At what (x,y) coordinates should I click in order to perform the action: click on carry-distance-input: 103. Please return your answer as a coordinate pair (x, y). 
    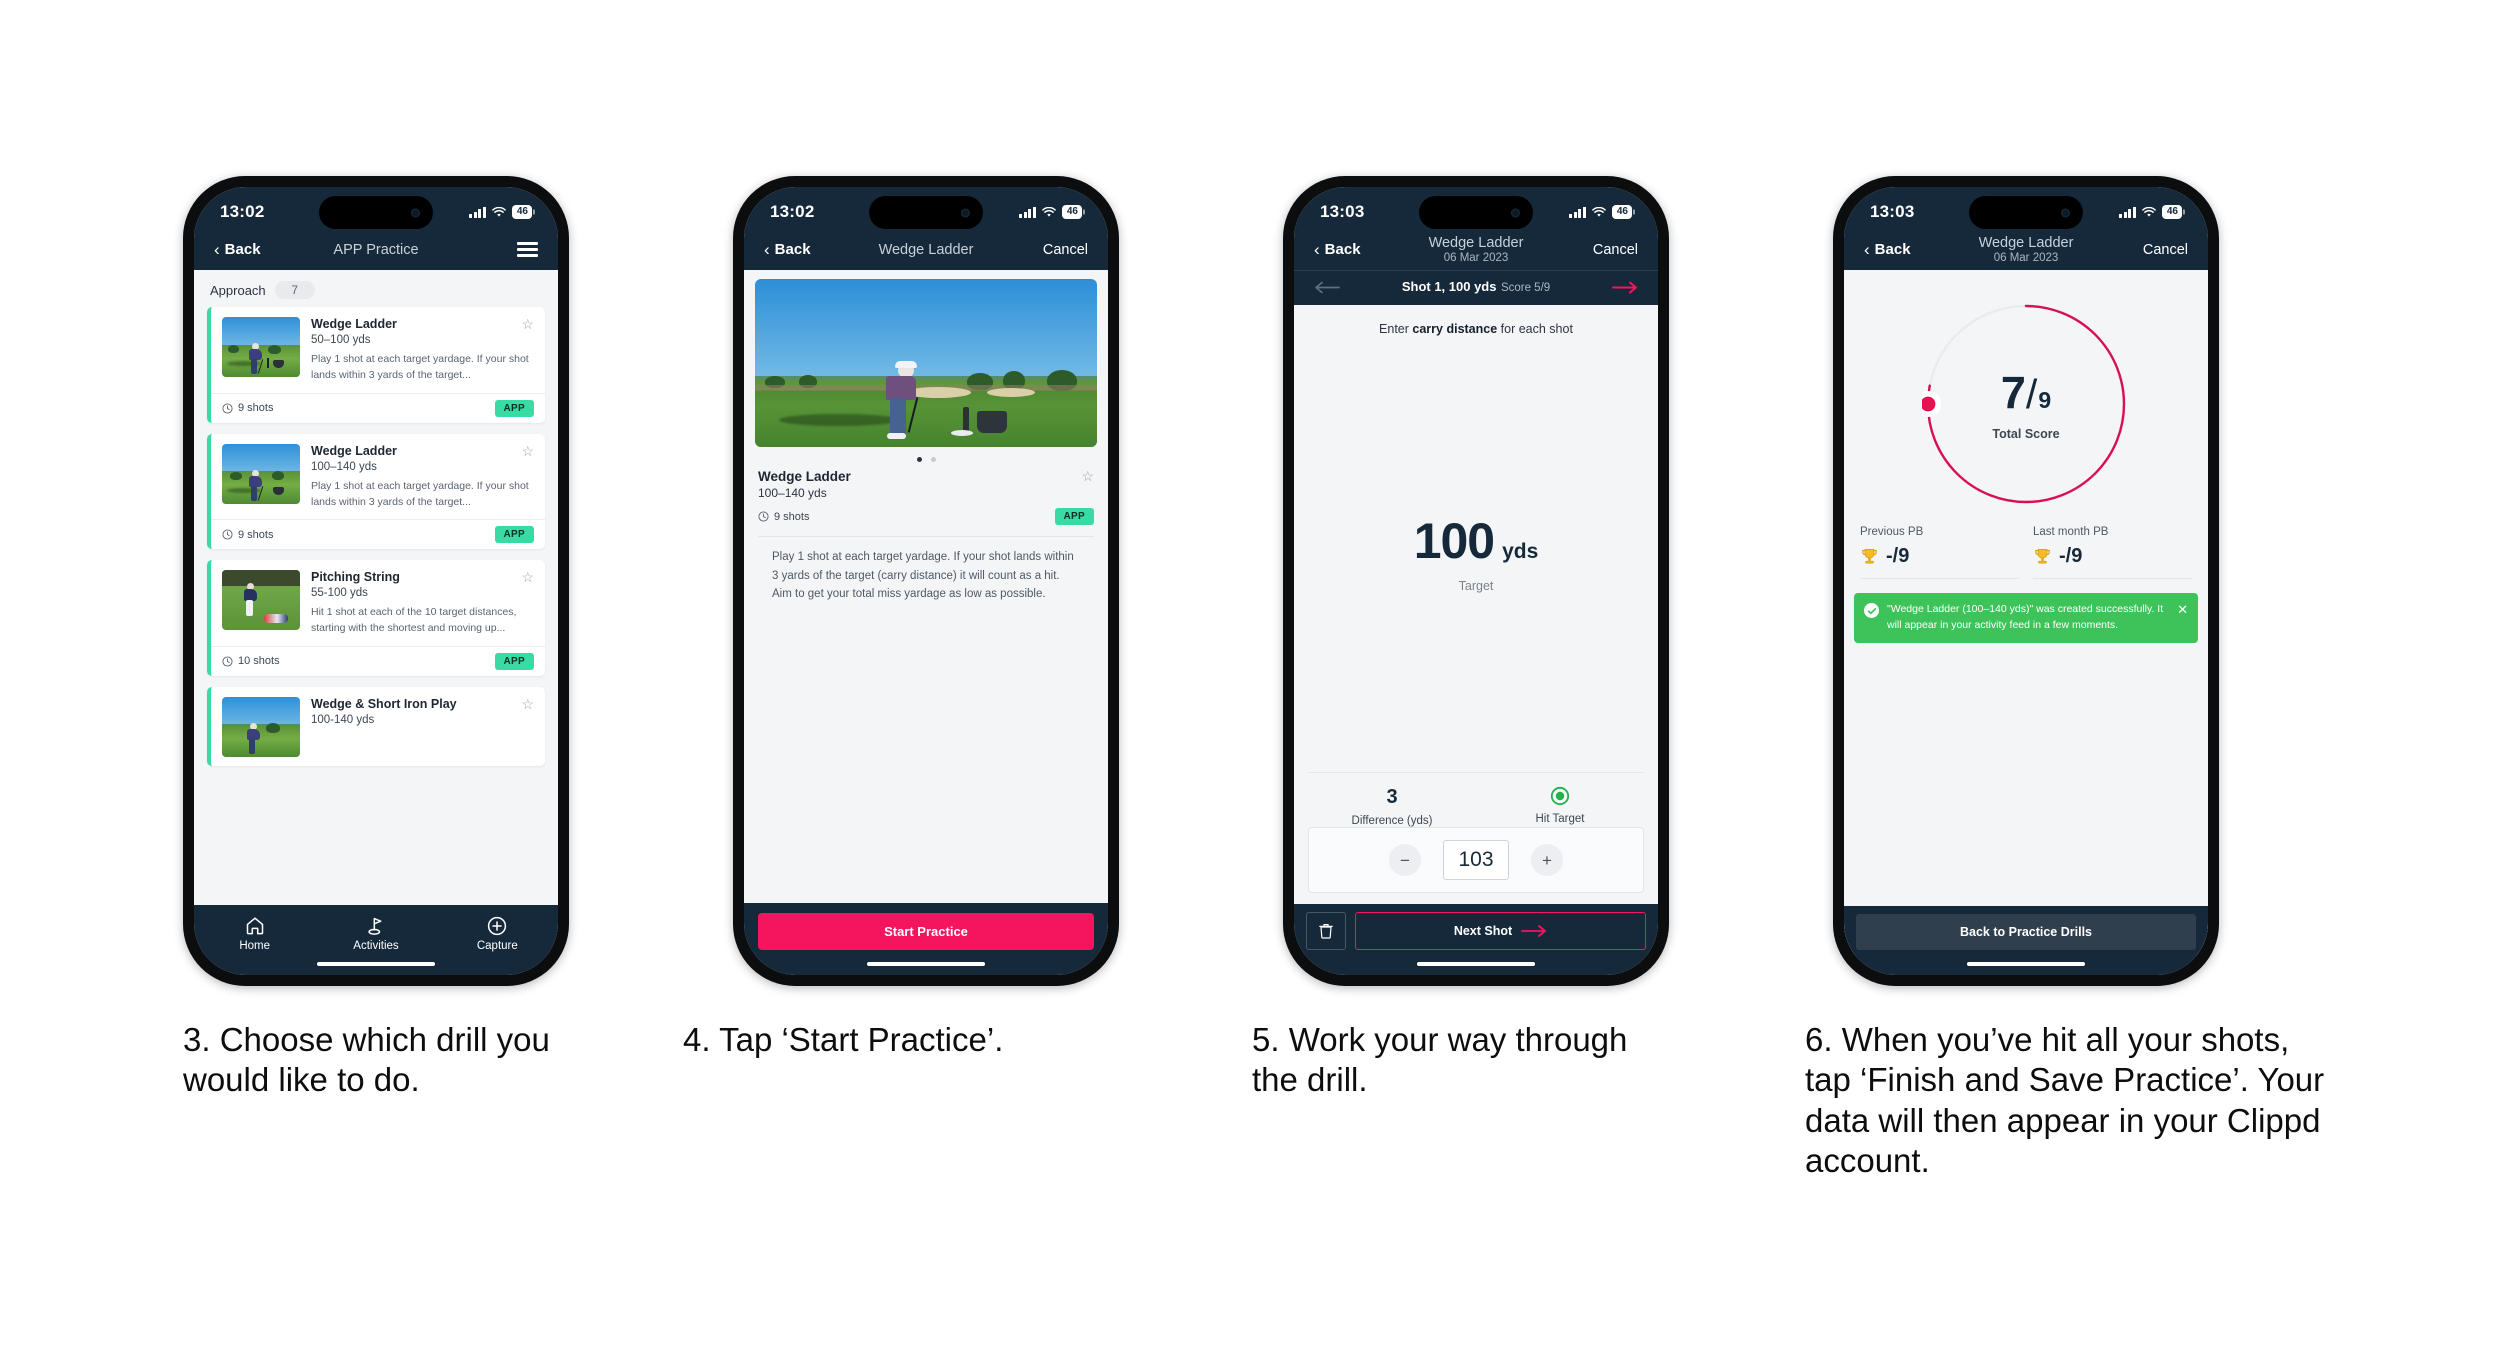
    Looking at the image, I should click on (1476, 860).